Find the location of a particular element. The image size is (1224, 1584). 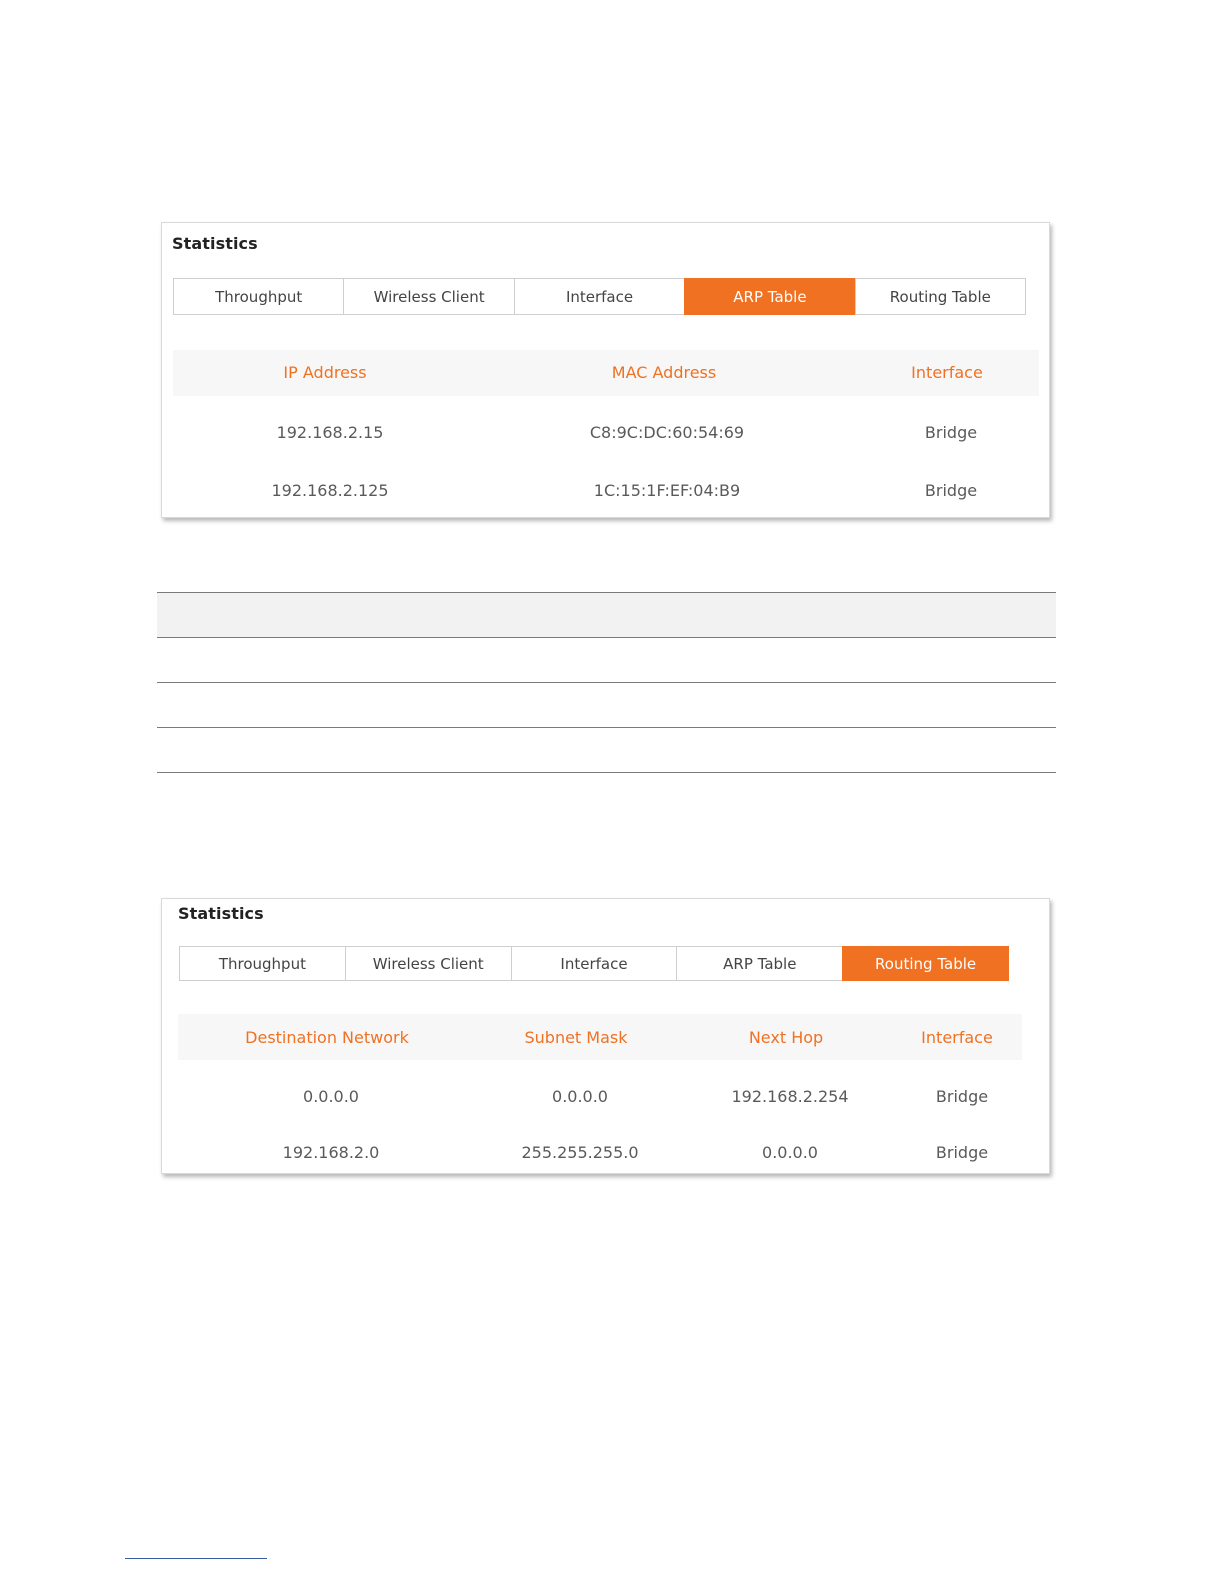

route-row-1-interface: Bridge is located at coordinates (962, 1096).